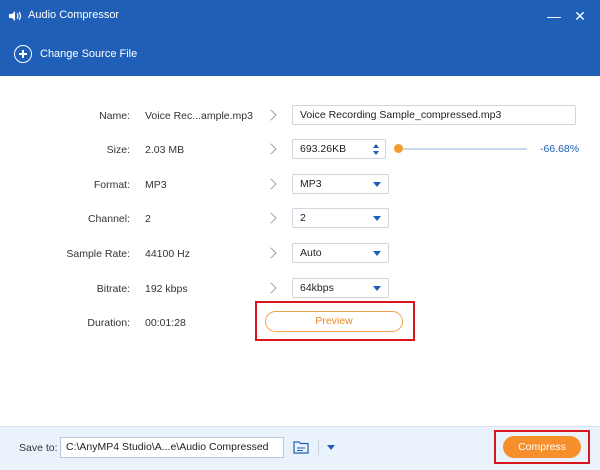 The height and width of the screenshot is (470, 600). What do you see at coordinates (542, 447) in the screenshot?
I see `compress-highlight-box` at bounding box center [542, 447].